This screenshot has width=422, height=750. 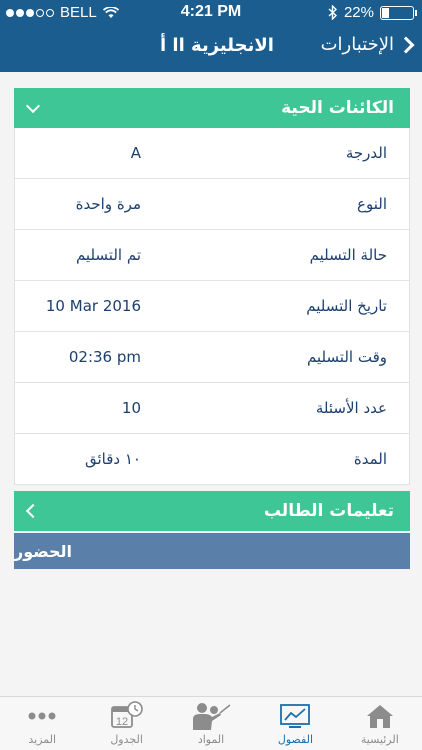 What do you see at coordinates (126, 739) in the screenshot?
I see `tab-label: الجدول` at bounding box center [126, 739].